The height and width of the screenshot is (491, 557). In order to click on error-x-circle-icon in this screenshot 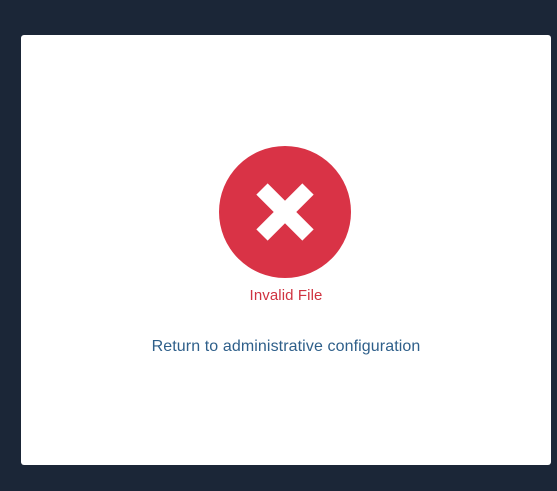, I will do `click(285, 212)`.